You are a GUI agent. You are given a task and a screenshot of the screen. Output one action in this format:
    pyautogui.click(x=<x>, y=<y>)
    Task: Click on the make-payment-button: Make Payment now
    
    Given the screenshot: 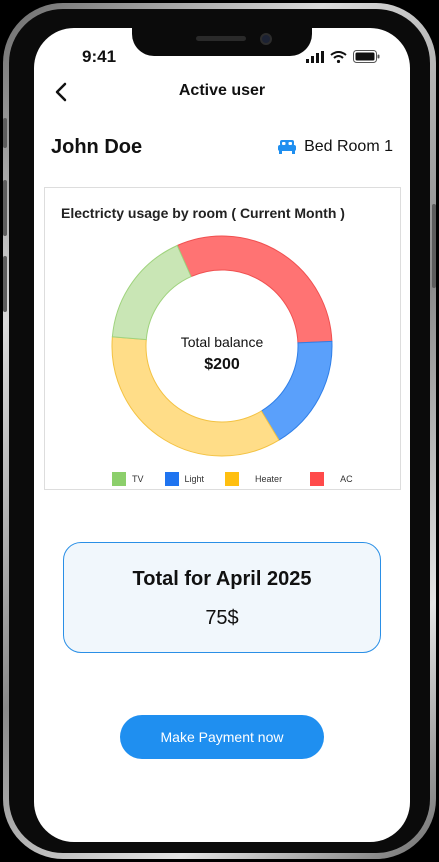 What is the action you would take?
    pyautogui.click(x=222, y=737)
    